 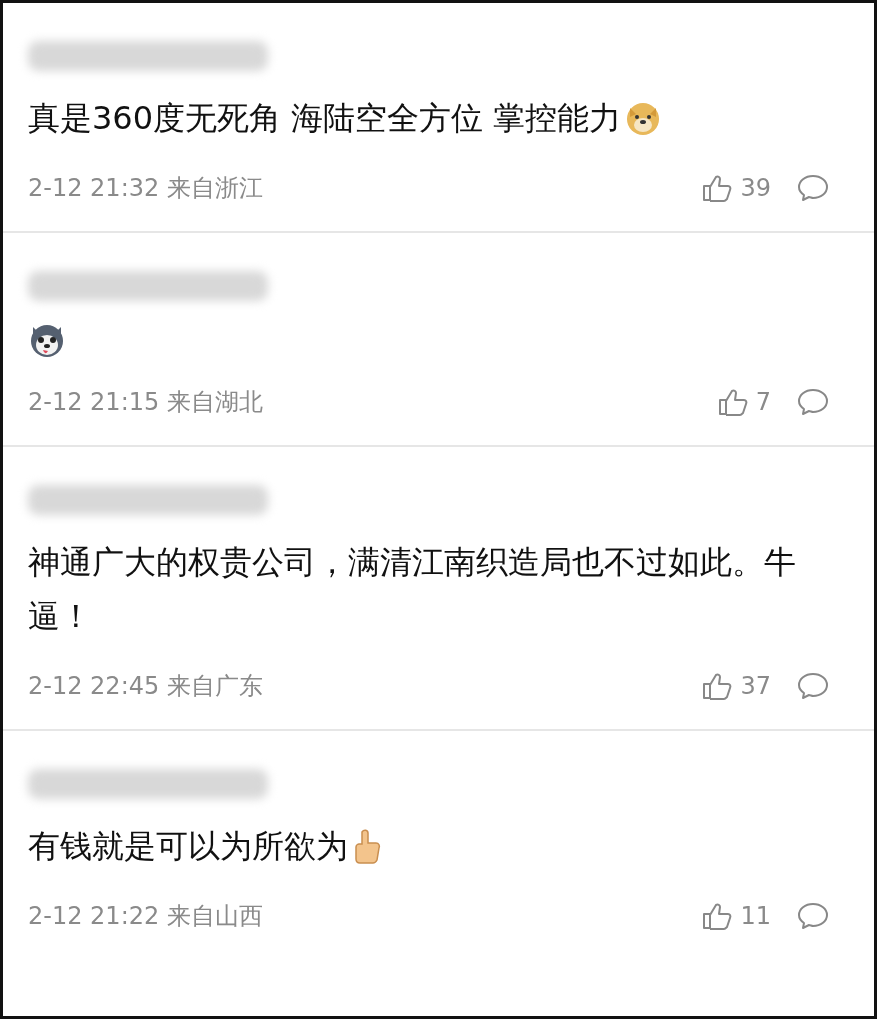 I want to click on like-count: 7, so click(x=763, y=402).